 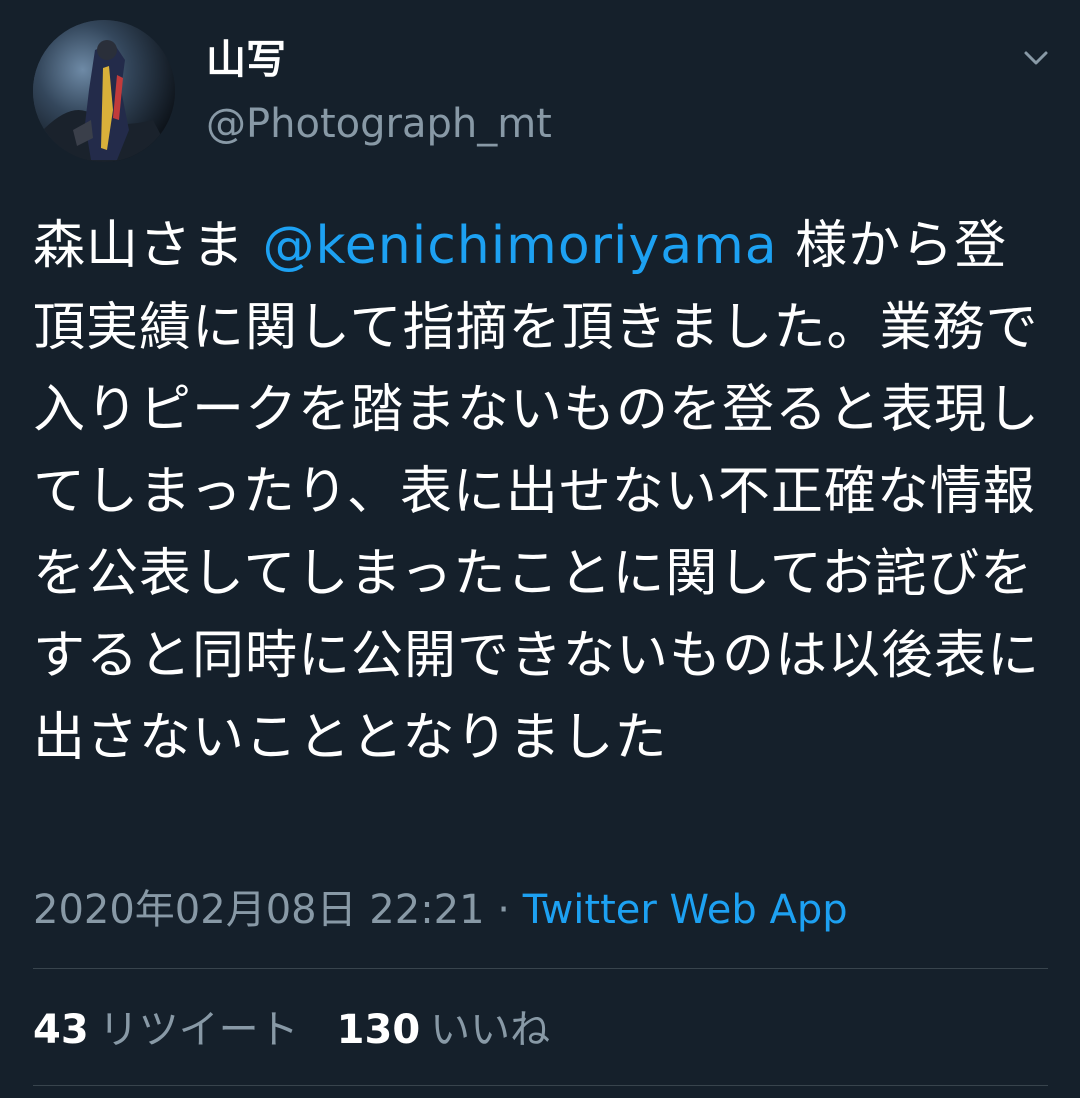 I want to click on likes-stat: 130 いいね, so click(x=444, y=1030).